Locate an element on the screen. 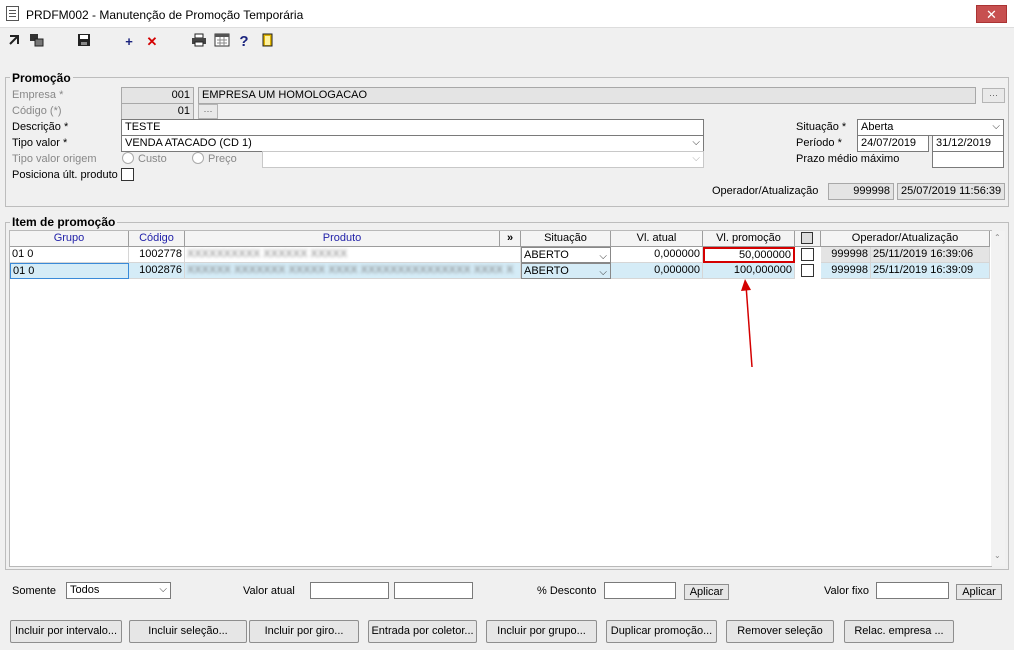 This screenshot has height=650, width=1014. aplicar-desconto-button: Aplicar is located at coordinates (706, 592).